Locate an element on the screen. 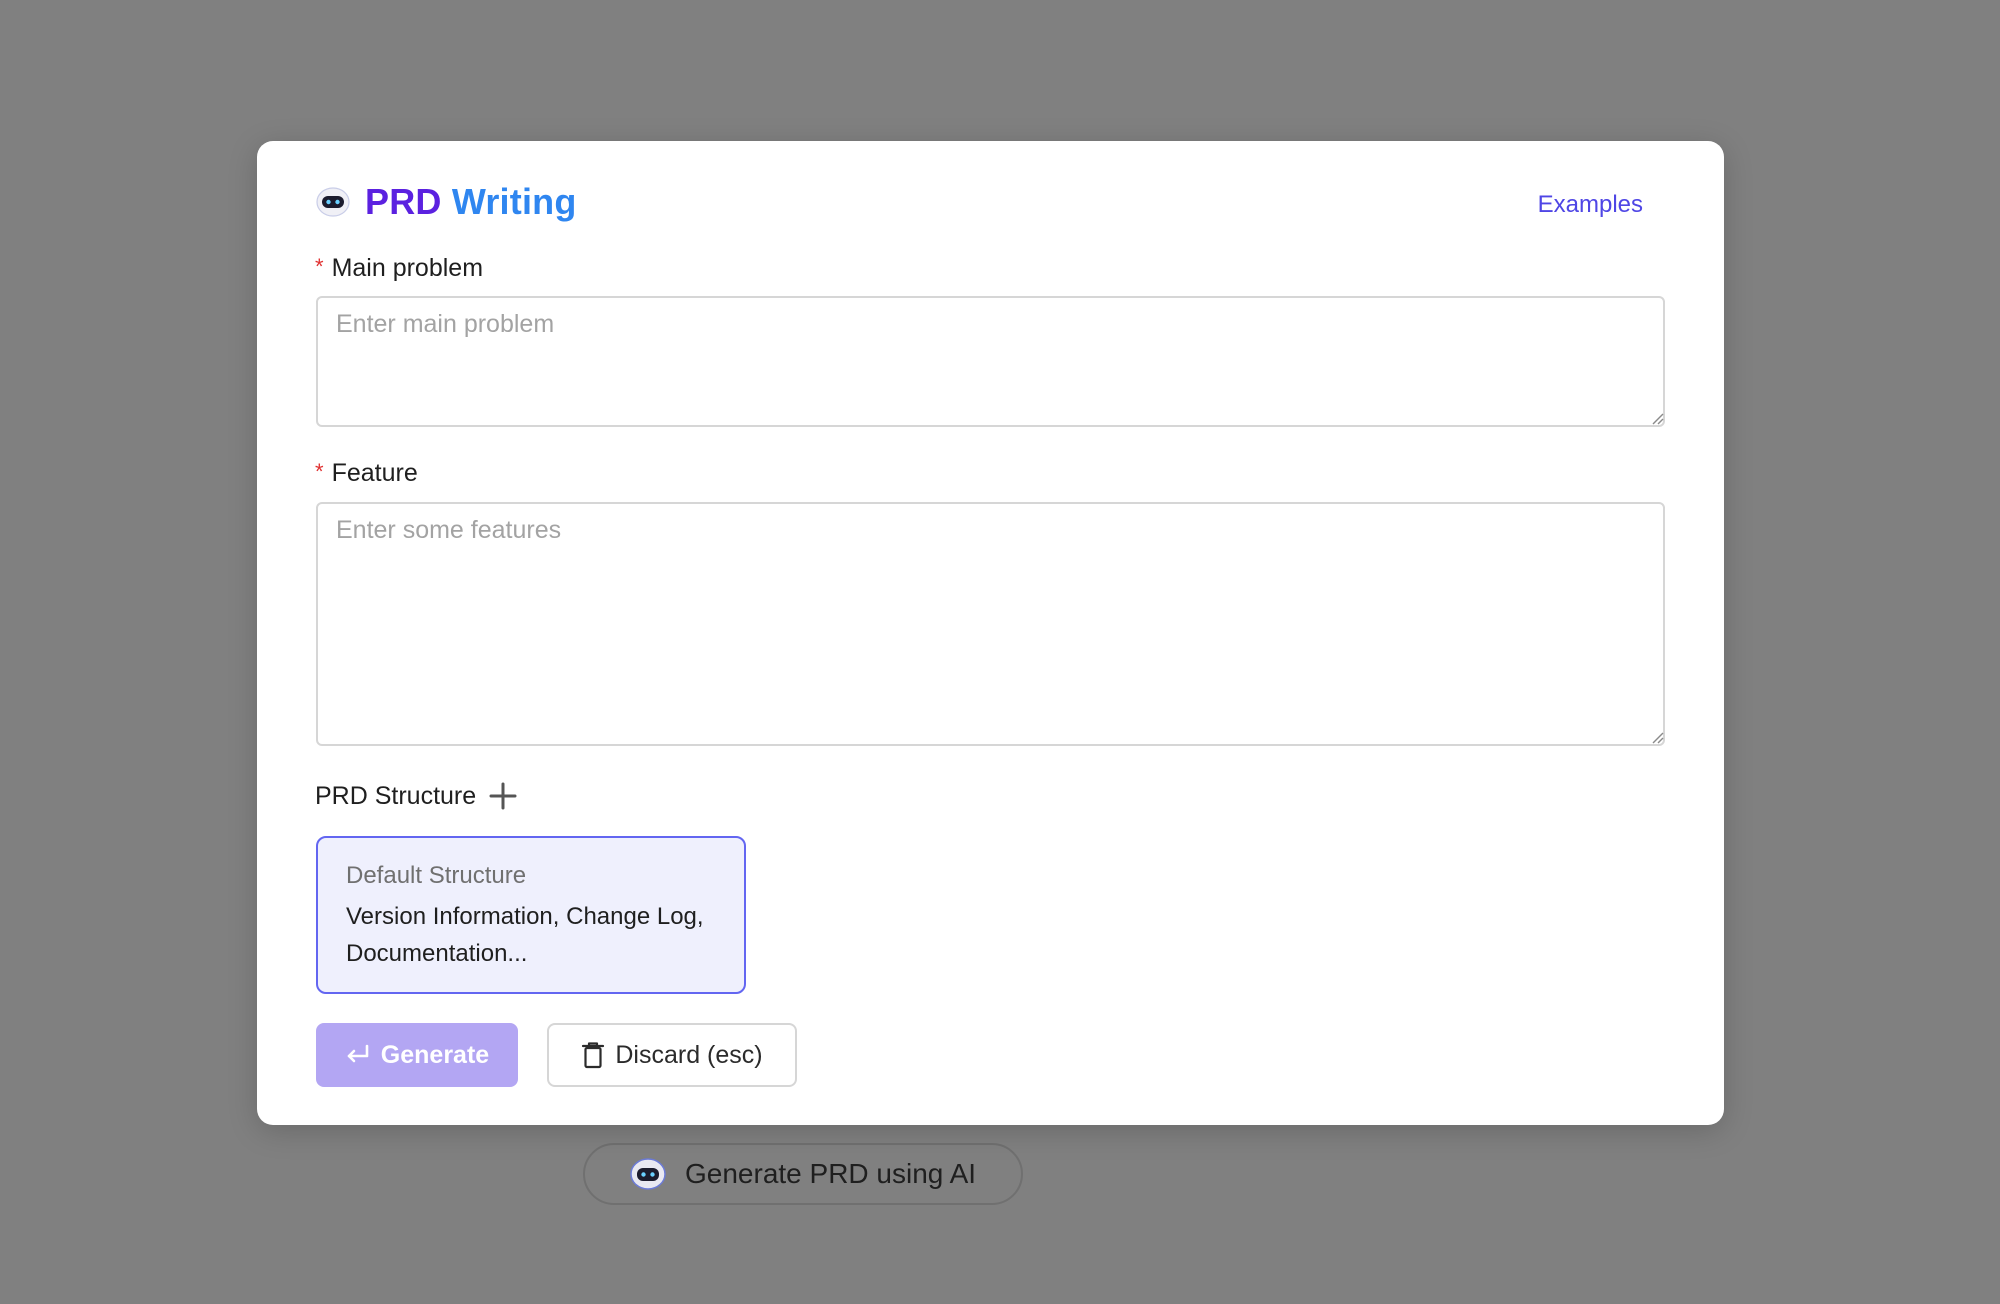  main-problem-input is located at coordinates (990, 361).